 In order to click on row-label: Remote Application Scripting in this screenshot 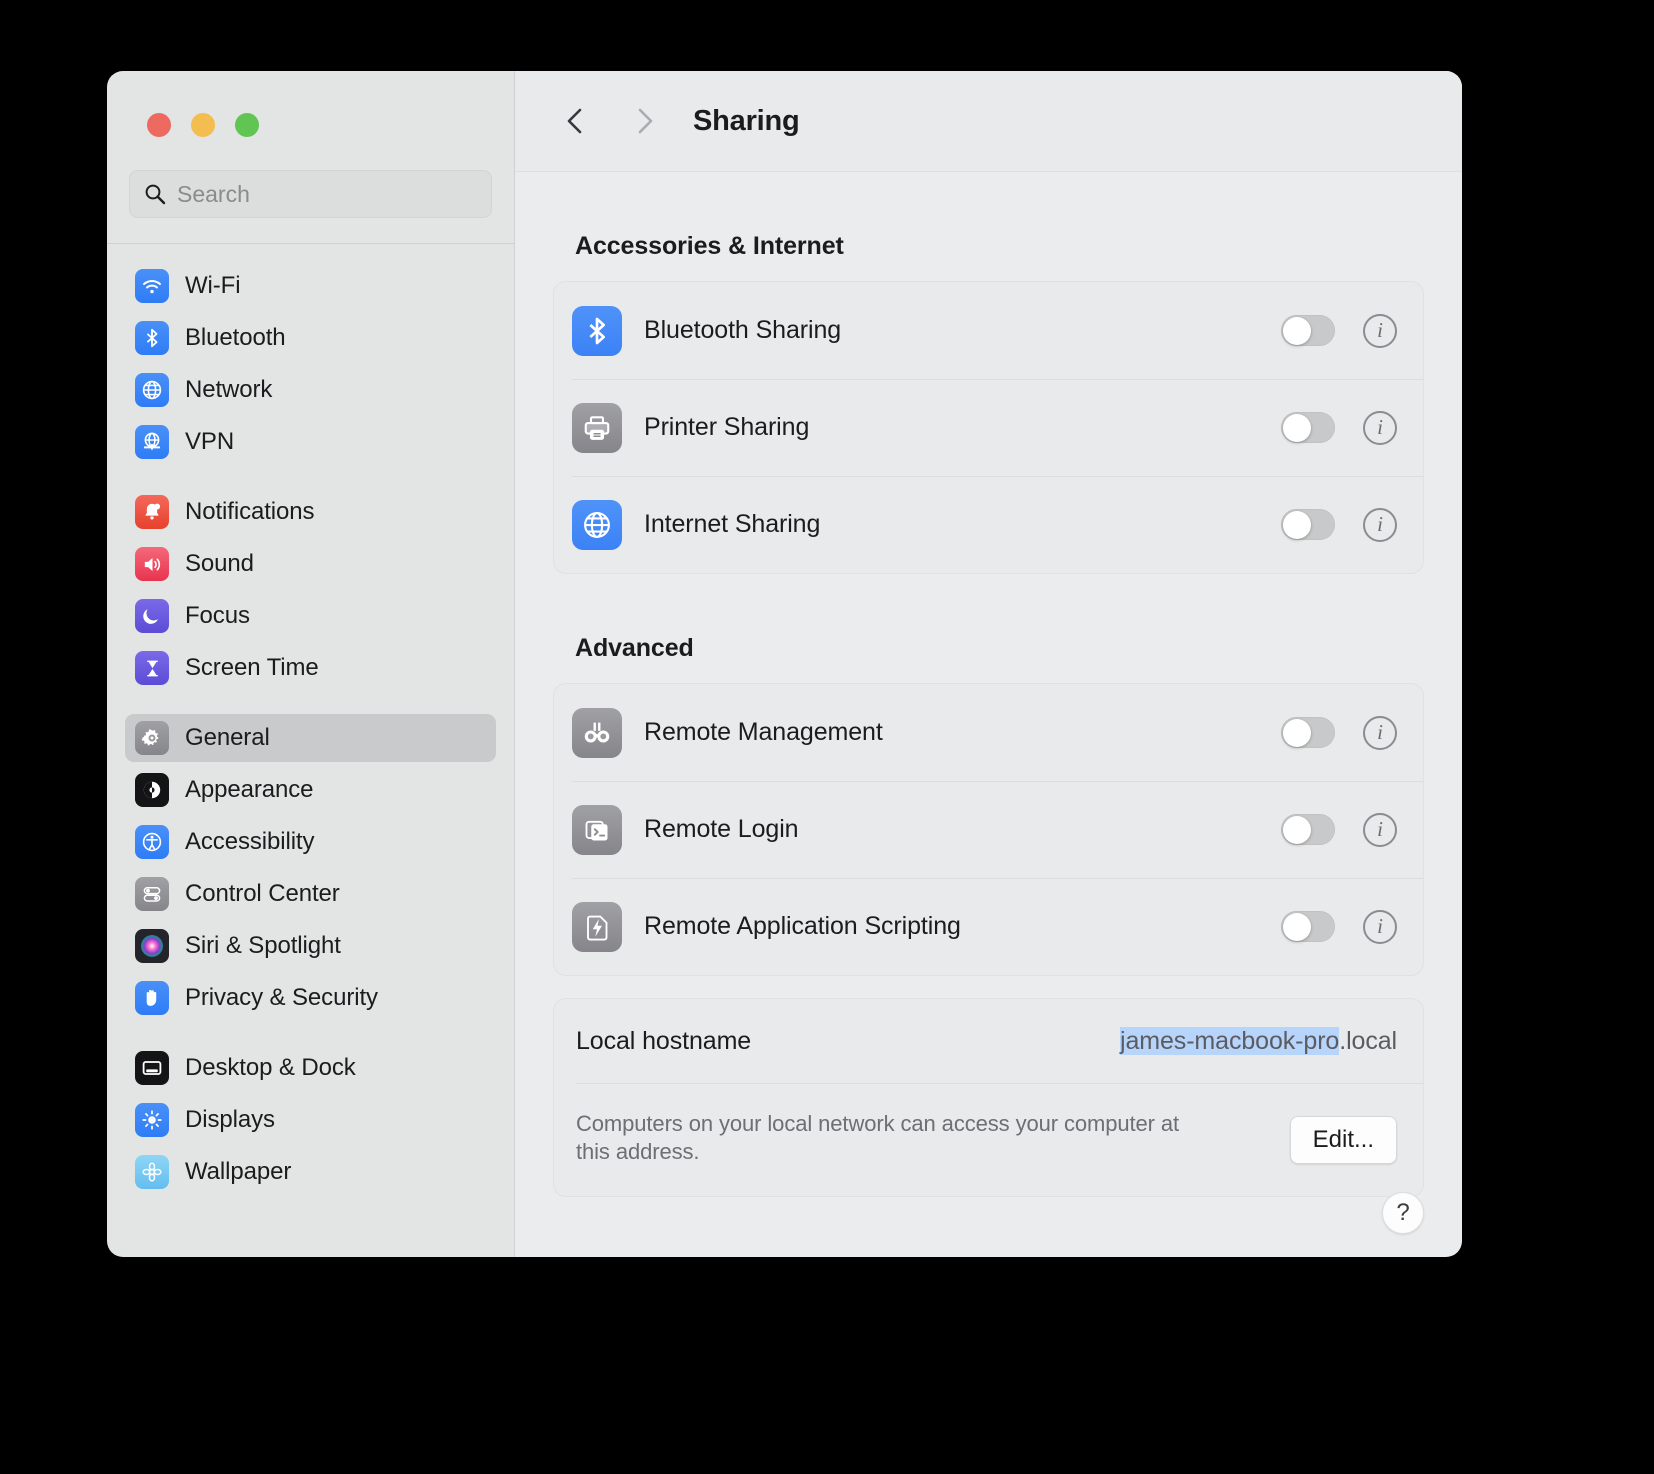, I will do `click(802, 926)`.